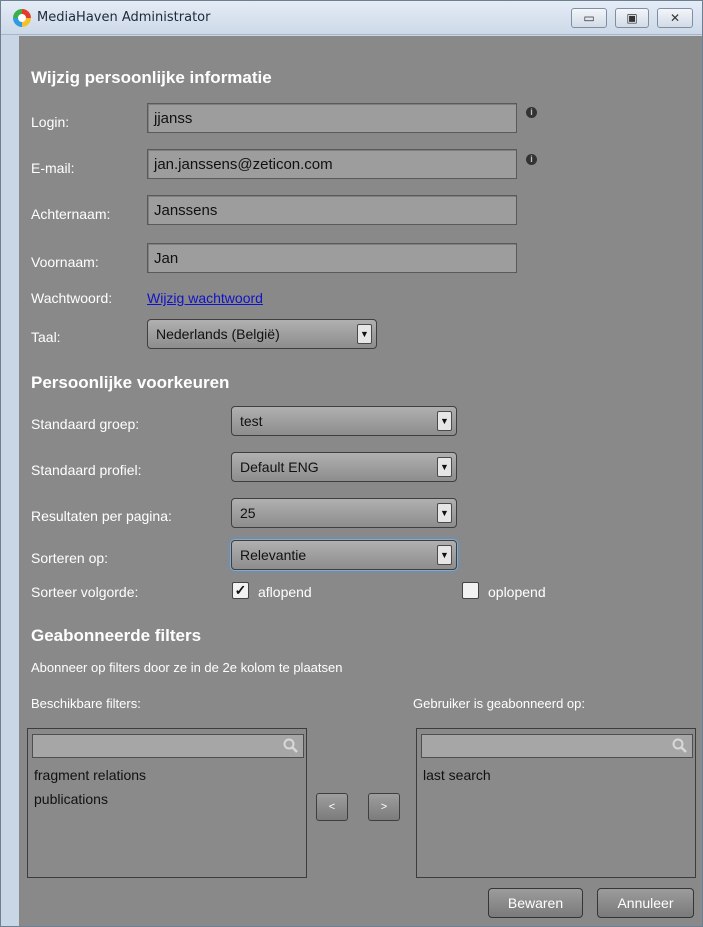 This screenshot has height=927, width=703. Describe the element at coordinates (535, 903) in the screenshot. I see `save-button: Bewaren` at that location.